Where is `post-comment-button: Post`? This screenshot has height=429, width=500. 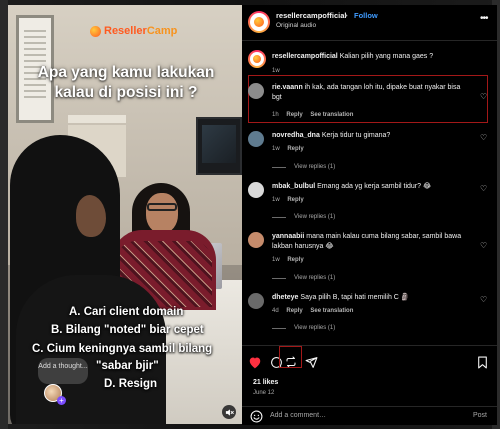
post-comment-button: Post is located at coordinates (480, 415).